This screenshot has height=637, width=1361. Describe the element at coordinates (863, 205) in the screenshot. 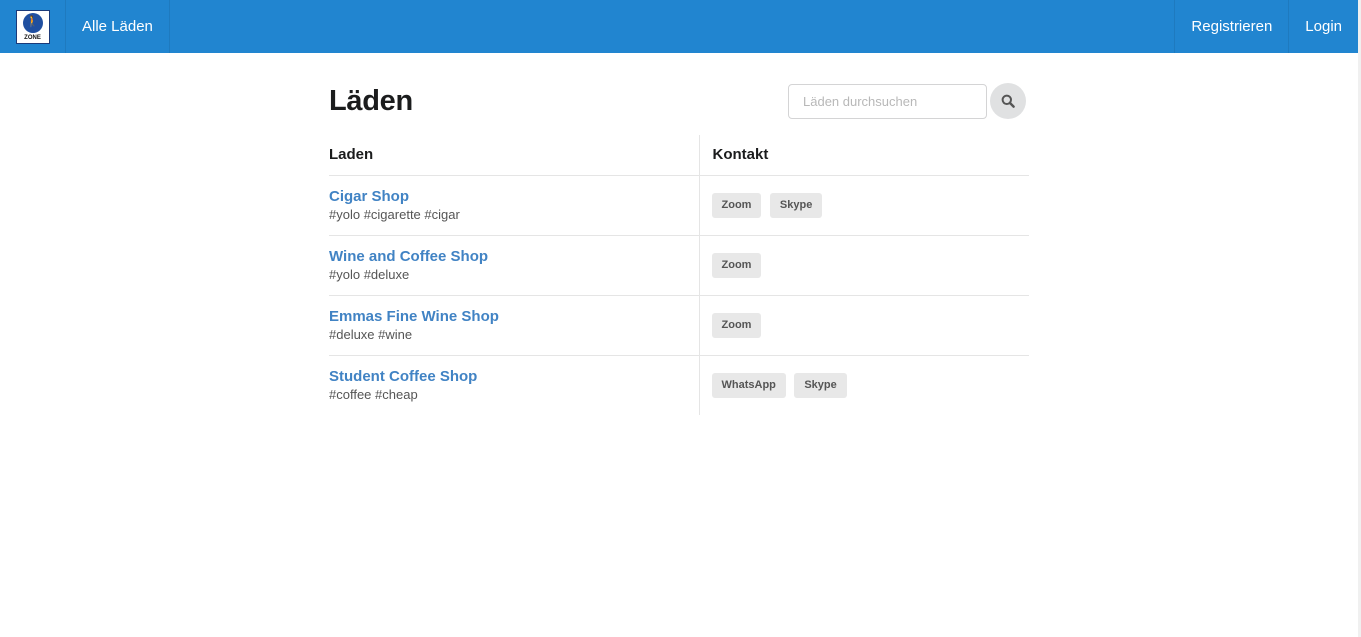

I see `contact-cell: Zoom Skype` at that location.